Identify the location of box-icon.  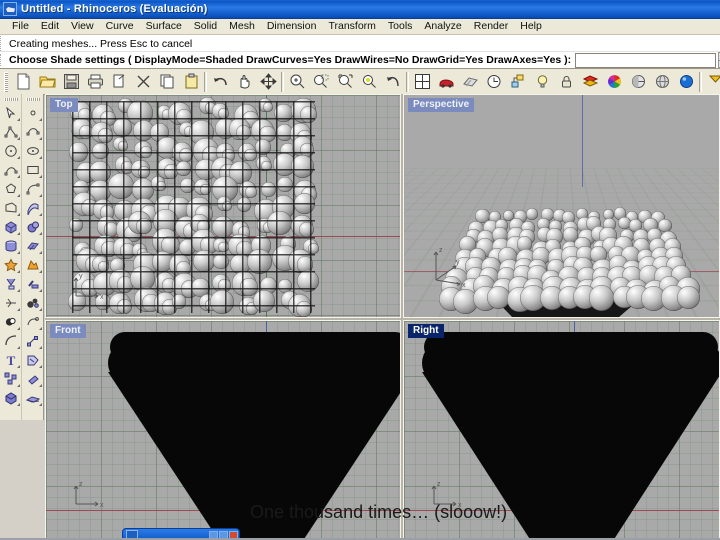
(10, 226).